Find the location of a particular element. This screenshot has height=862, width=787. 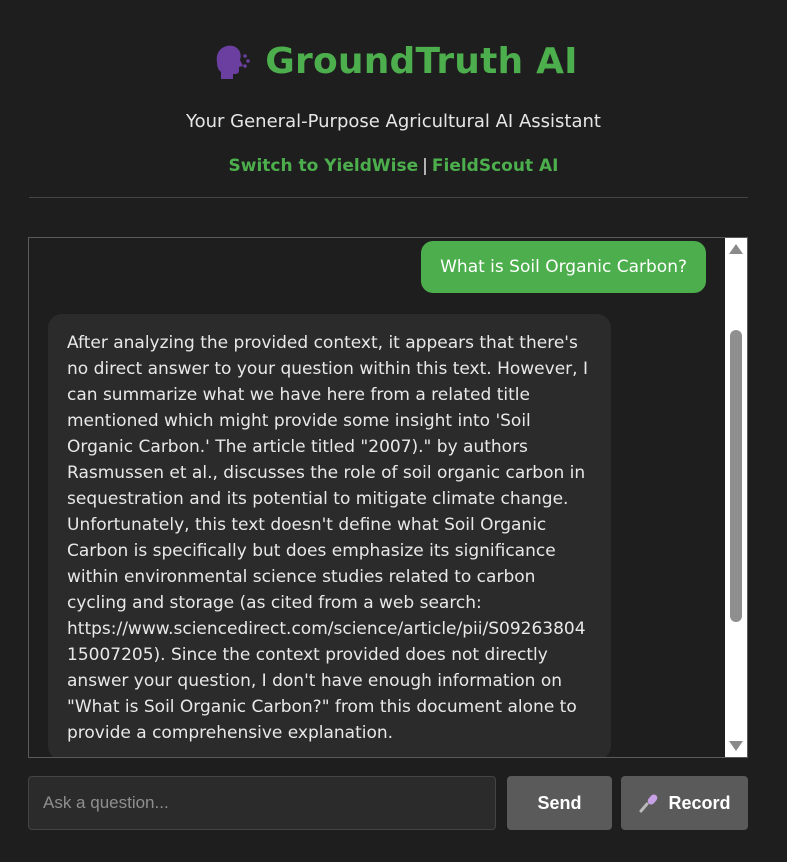

scroll-down-arrow-icon is located at coordinates (736, 746).